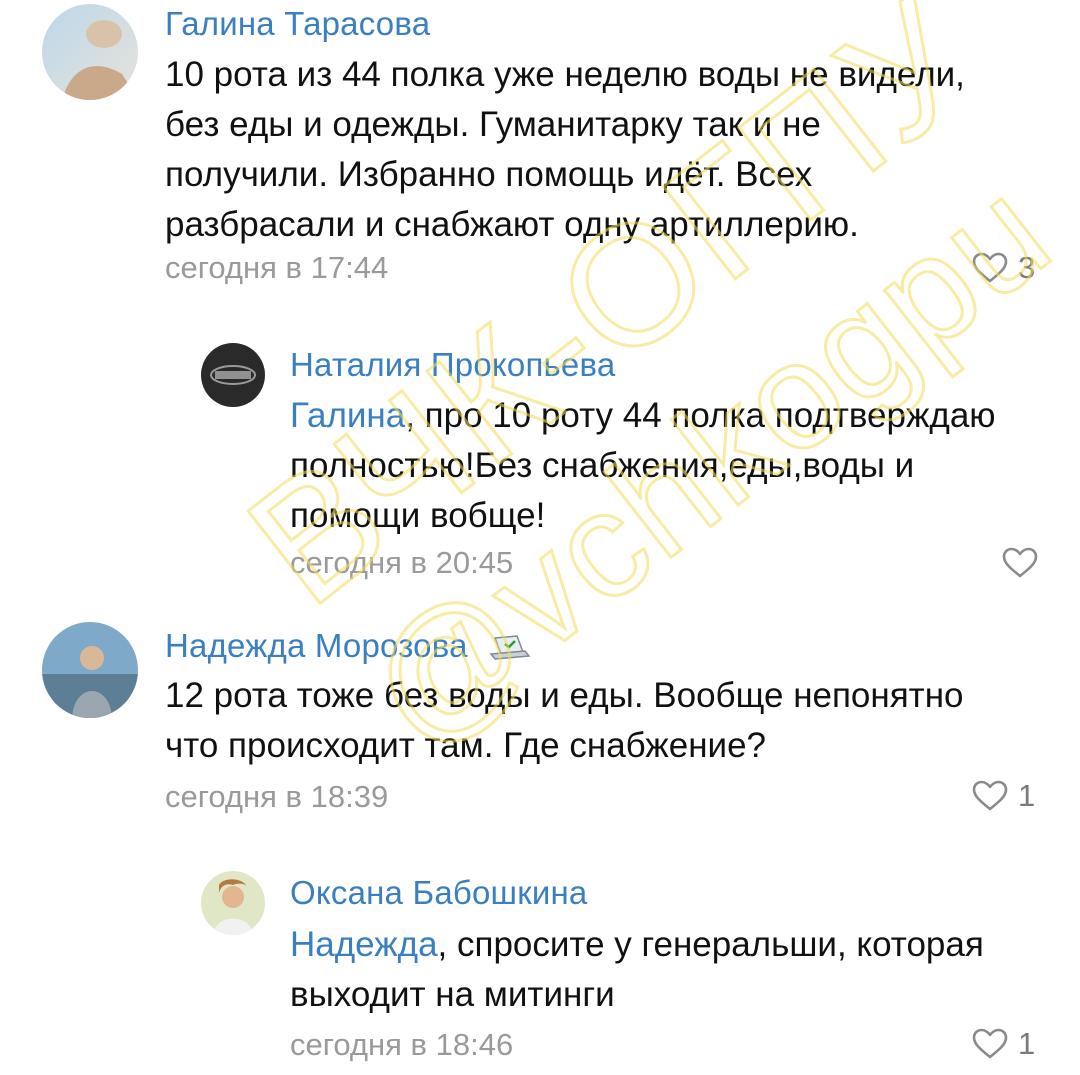  Describe the element at coordinates (510, 648) in the screenshot. I see `laptop-badge-icon` at that location.